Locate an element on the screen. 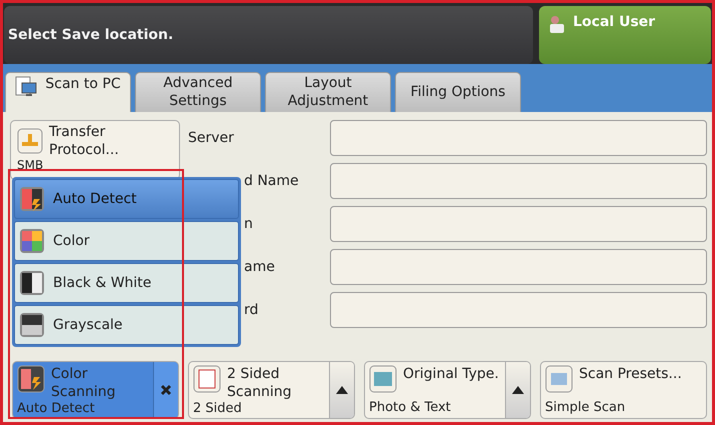 This screenshot has width=715, height=425. tab: Scan to PC is located at coordinates (68, 92).